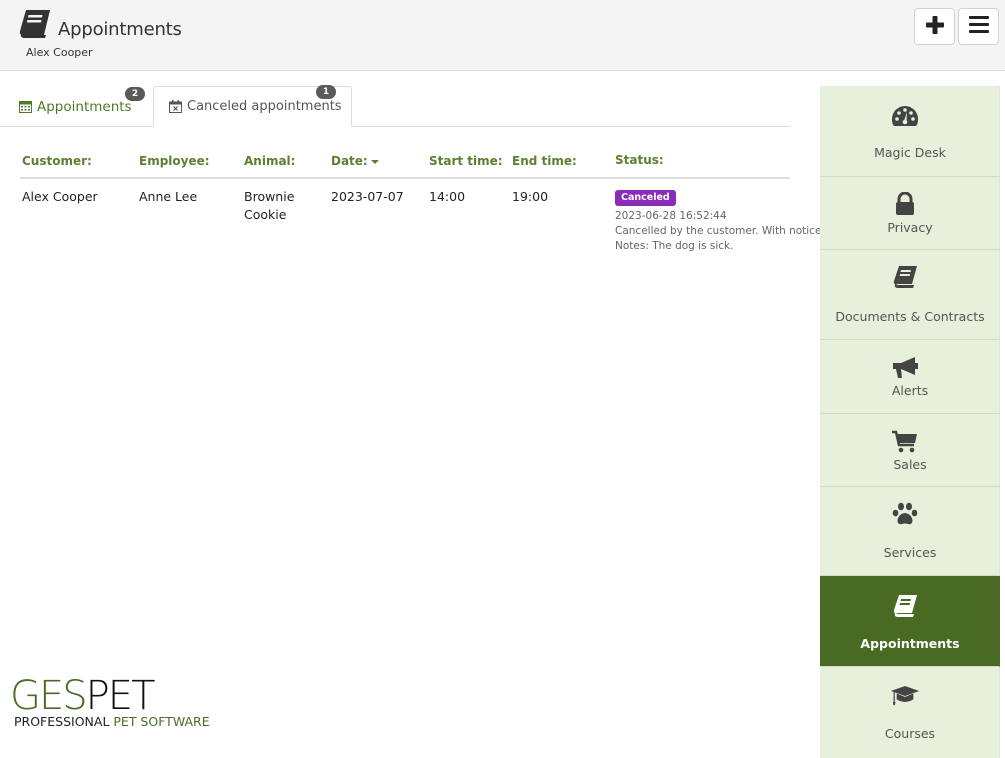 The height and width of the screenshot is (758, 1005). What do you see at coordinates (466, 161) in the screenshot?
I see `column-header-start-time: Start time:` at bounding box center [466, 161].